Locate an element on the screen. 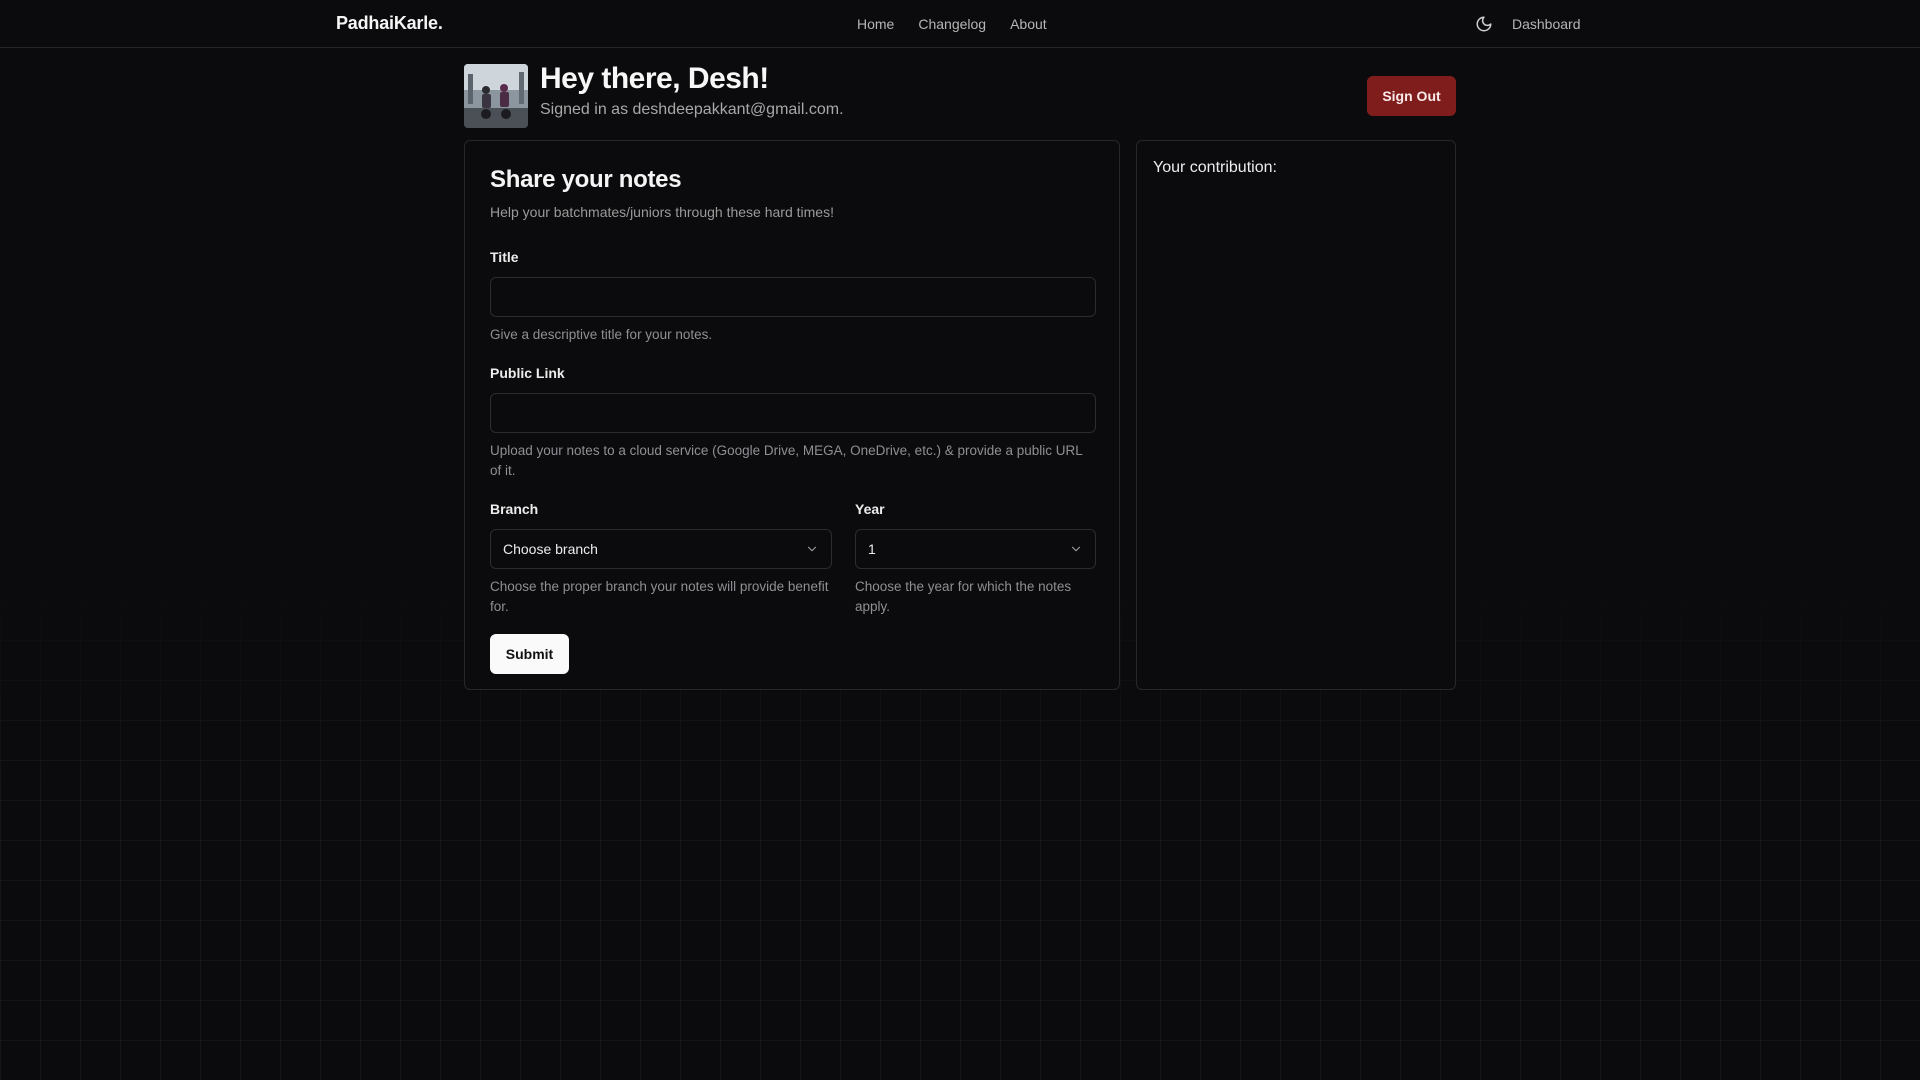 The image size is (1920, 1080). theme-toggle-button is located at coordinates (1484, 24).